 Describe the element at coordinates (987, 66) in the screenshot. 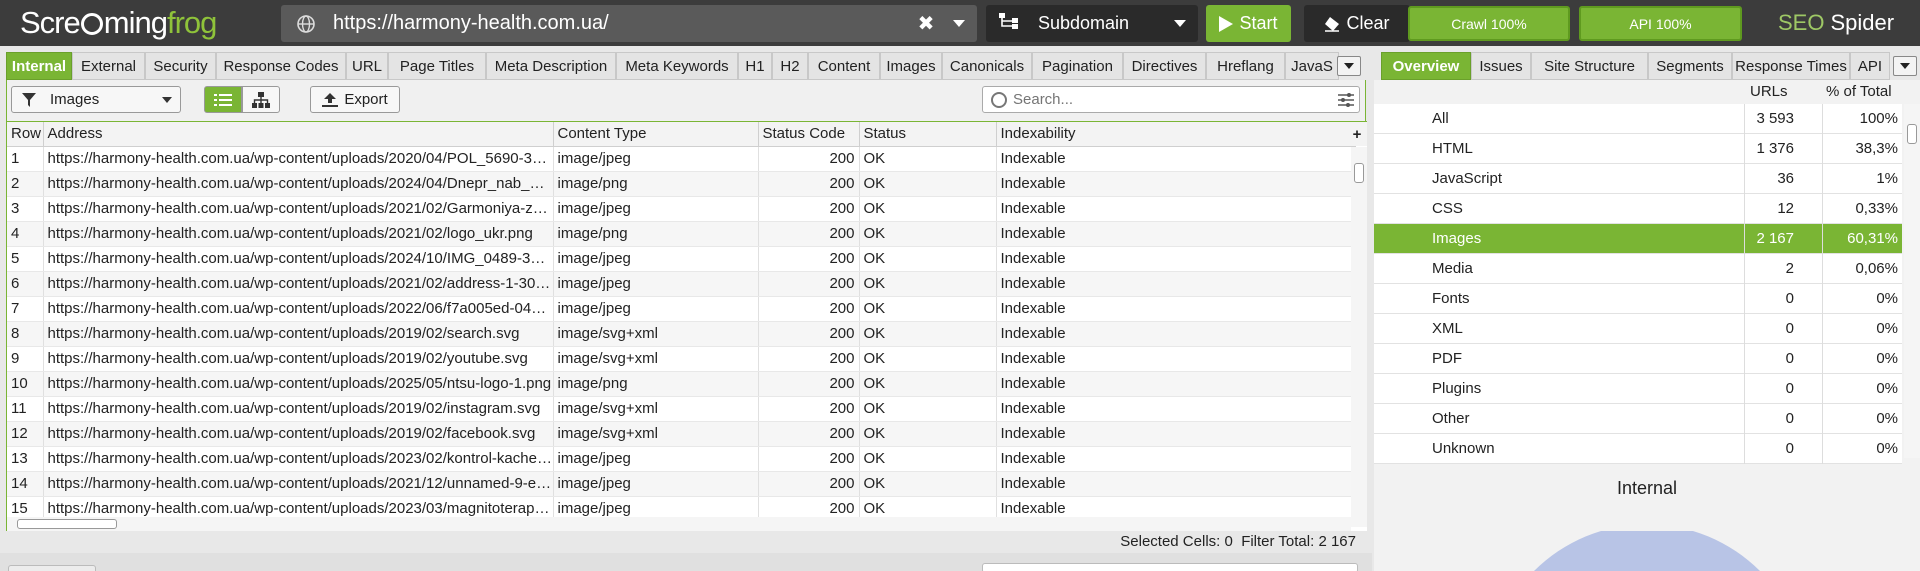

I see `tab-canonicals: Canonicals` at that location.